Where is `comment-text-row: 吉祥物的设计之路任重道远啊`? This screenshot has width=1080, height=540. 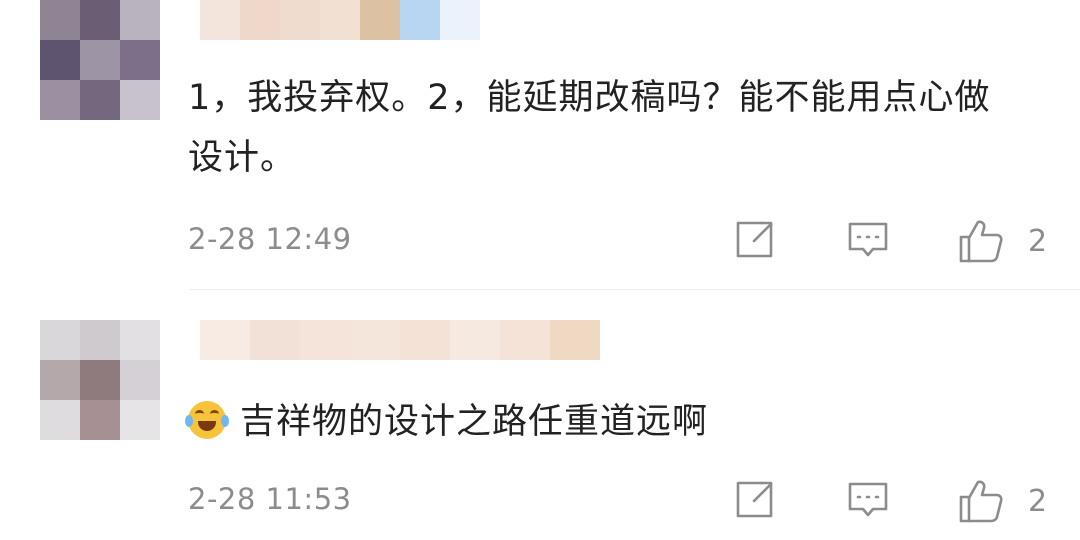
comment-text-row: 吉祥物的设计之路任重道远啊 is located at coordinates (602, 422).